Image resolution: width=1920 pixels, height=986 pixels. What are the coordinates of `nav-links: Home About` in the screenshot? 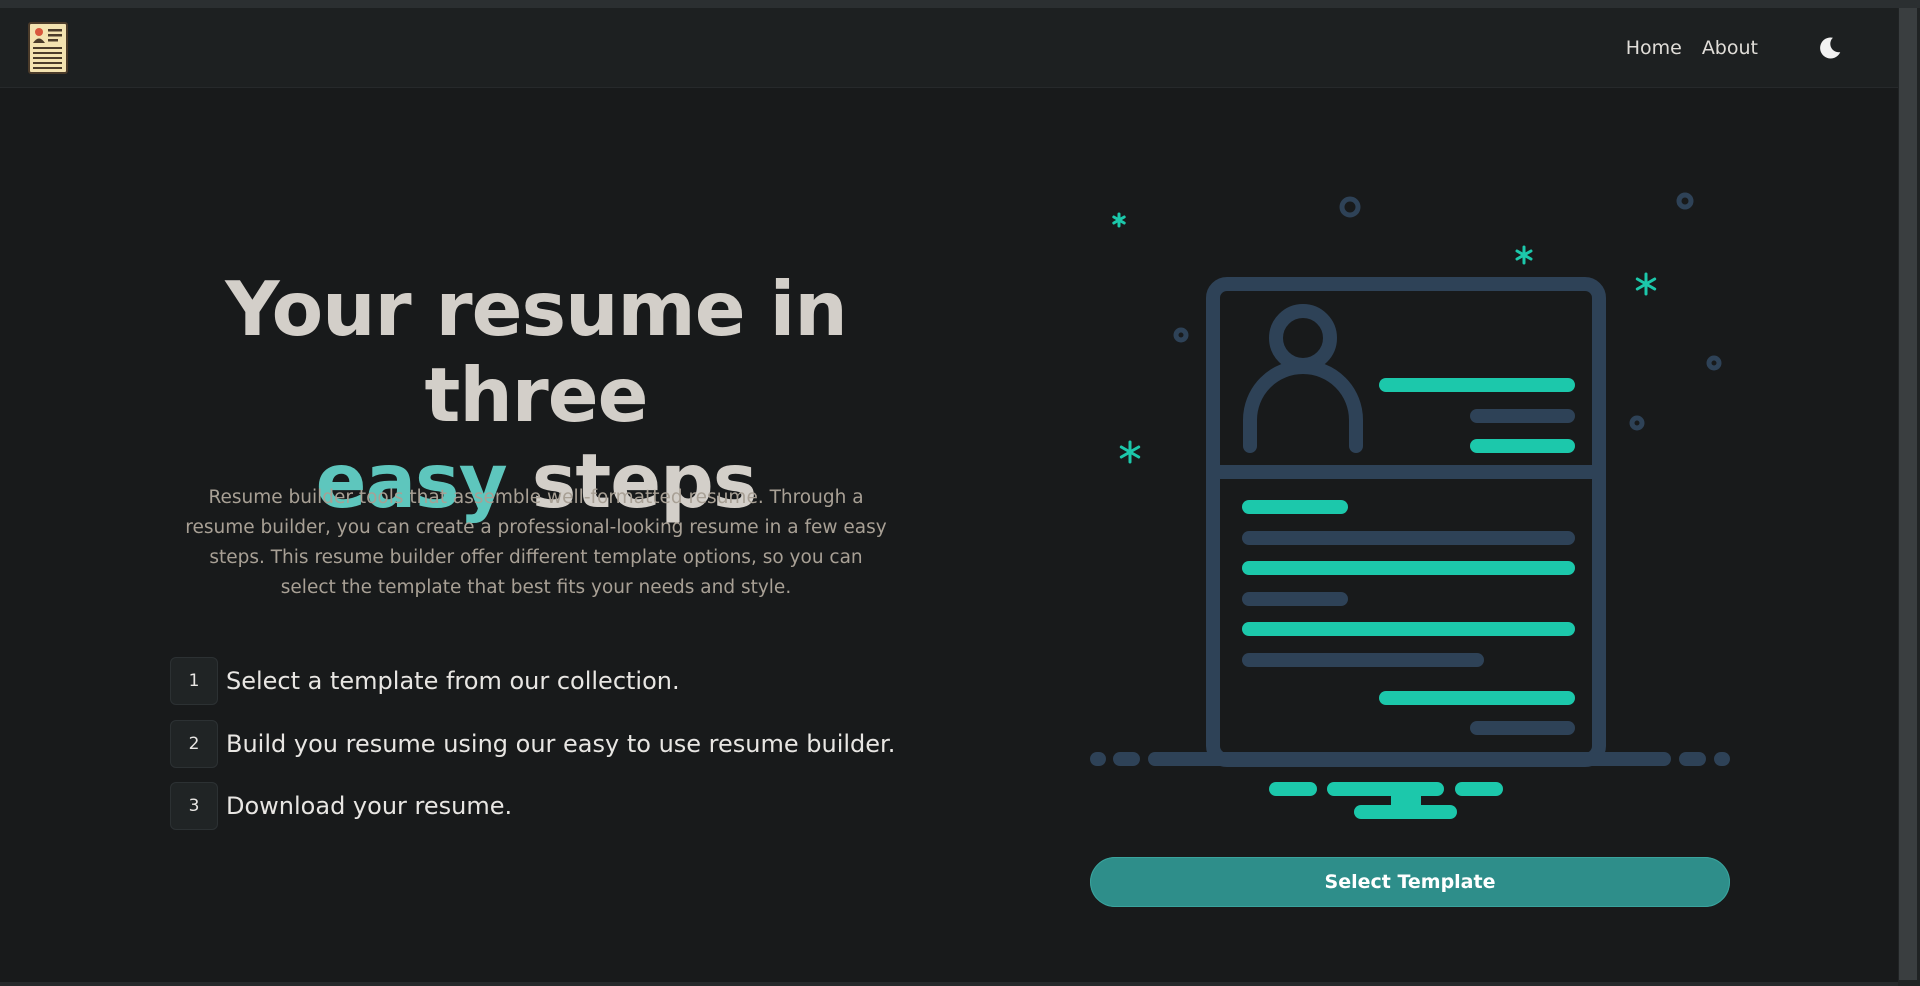 It's located at (1692, 48).